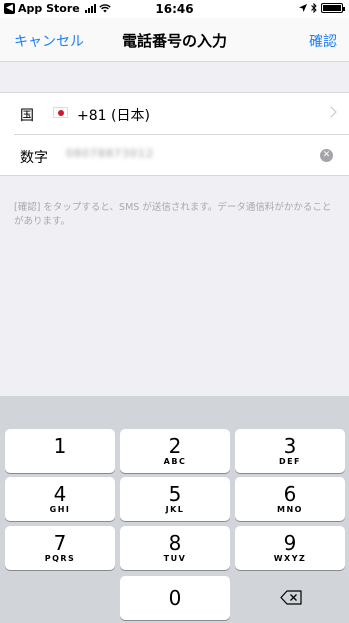 The height and width of the screenshot is (623, 349). I want to click on status-time: 16:46, so click(174, 9).